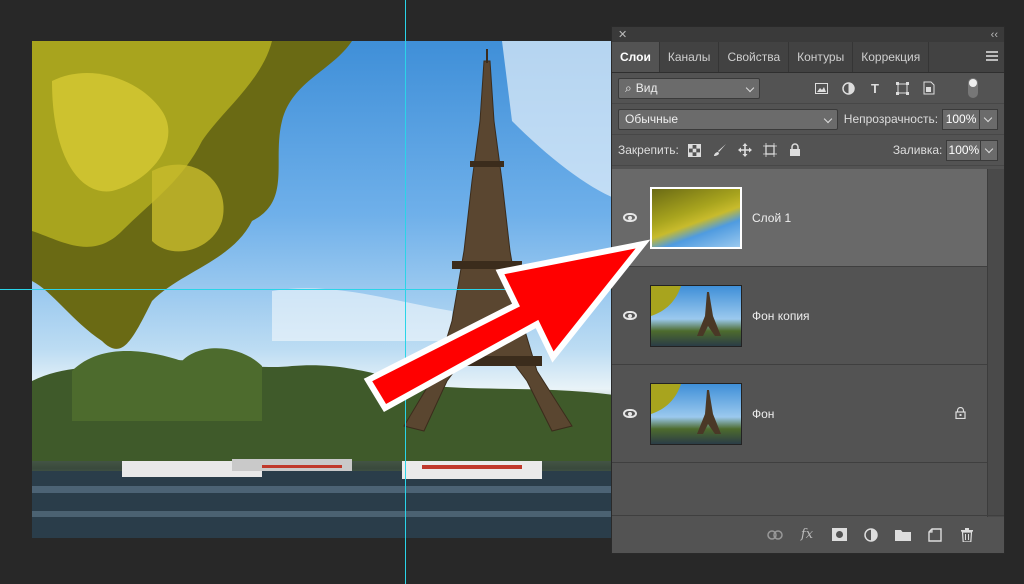  I want to click on filter-kind-select: ⌕ Вид, so click(689, 88).